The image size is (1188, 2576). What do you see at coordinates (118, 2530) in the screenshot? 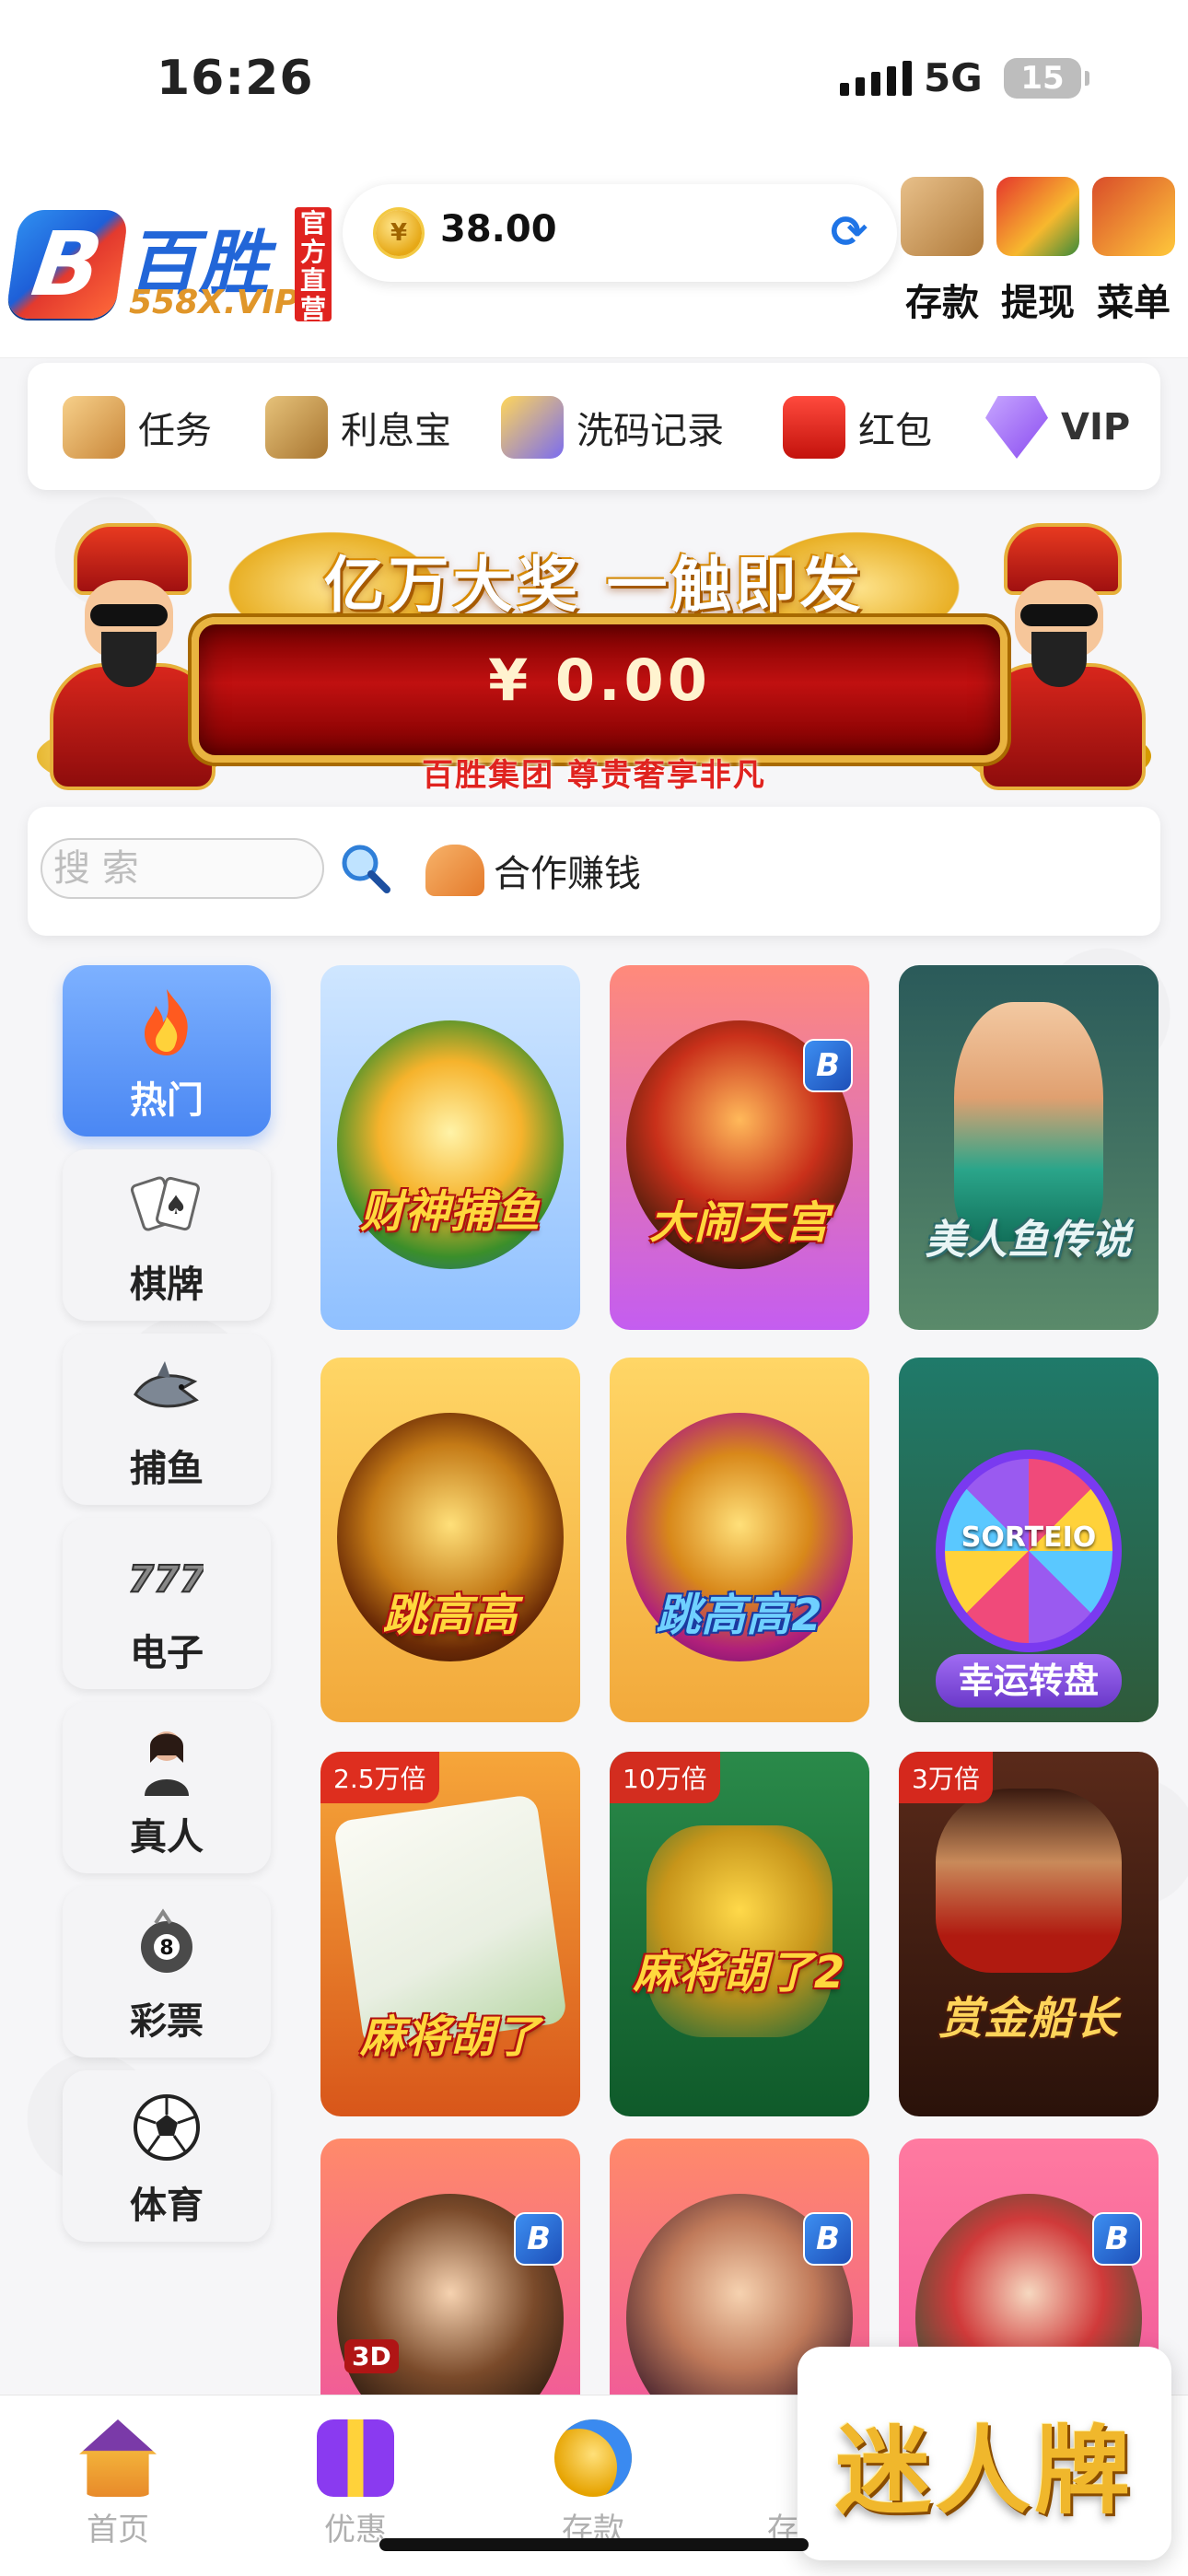
I see `tab-label: 首页` at bounding box center [118, 2530].